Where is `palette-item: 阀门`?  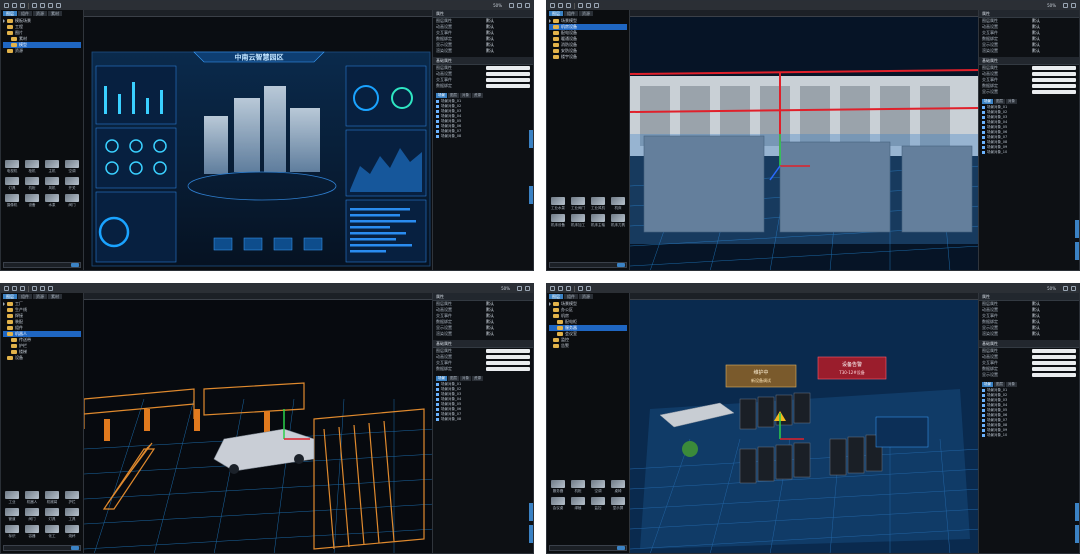
palette-item: 阀门 is located at coordinates (72, 201).